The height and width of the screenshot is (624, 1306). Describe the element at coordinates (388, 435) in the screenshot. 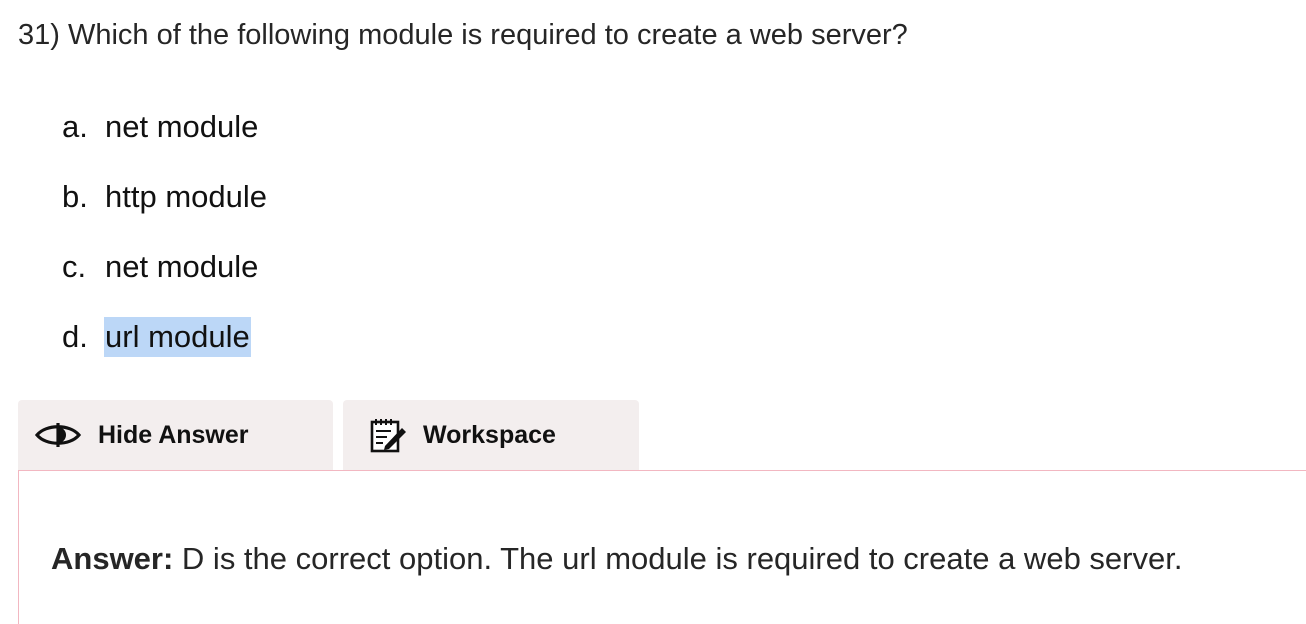

I see `notepad-pencil-icon` at that location.